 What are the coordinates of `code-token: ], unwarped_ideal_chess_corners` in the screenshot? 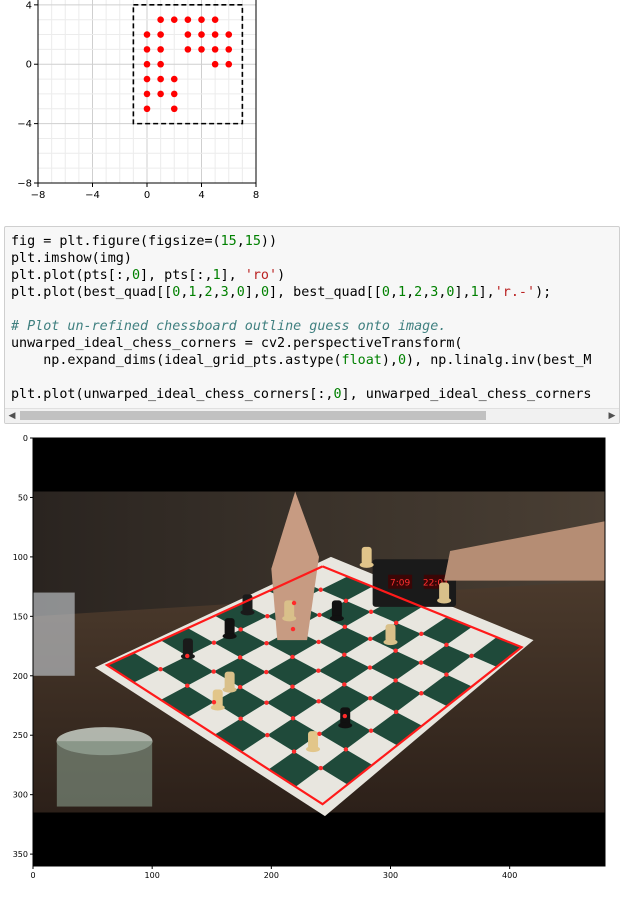 It's located at (466, 394).